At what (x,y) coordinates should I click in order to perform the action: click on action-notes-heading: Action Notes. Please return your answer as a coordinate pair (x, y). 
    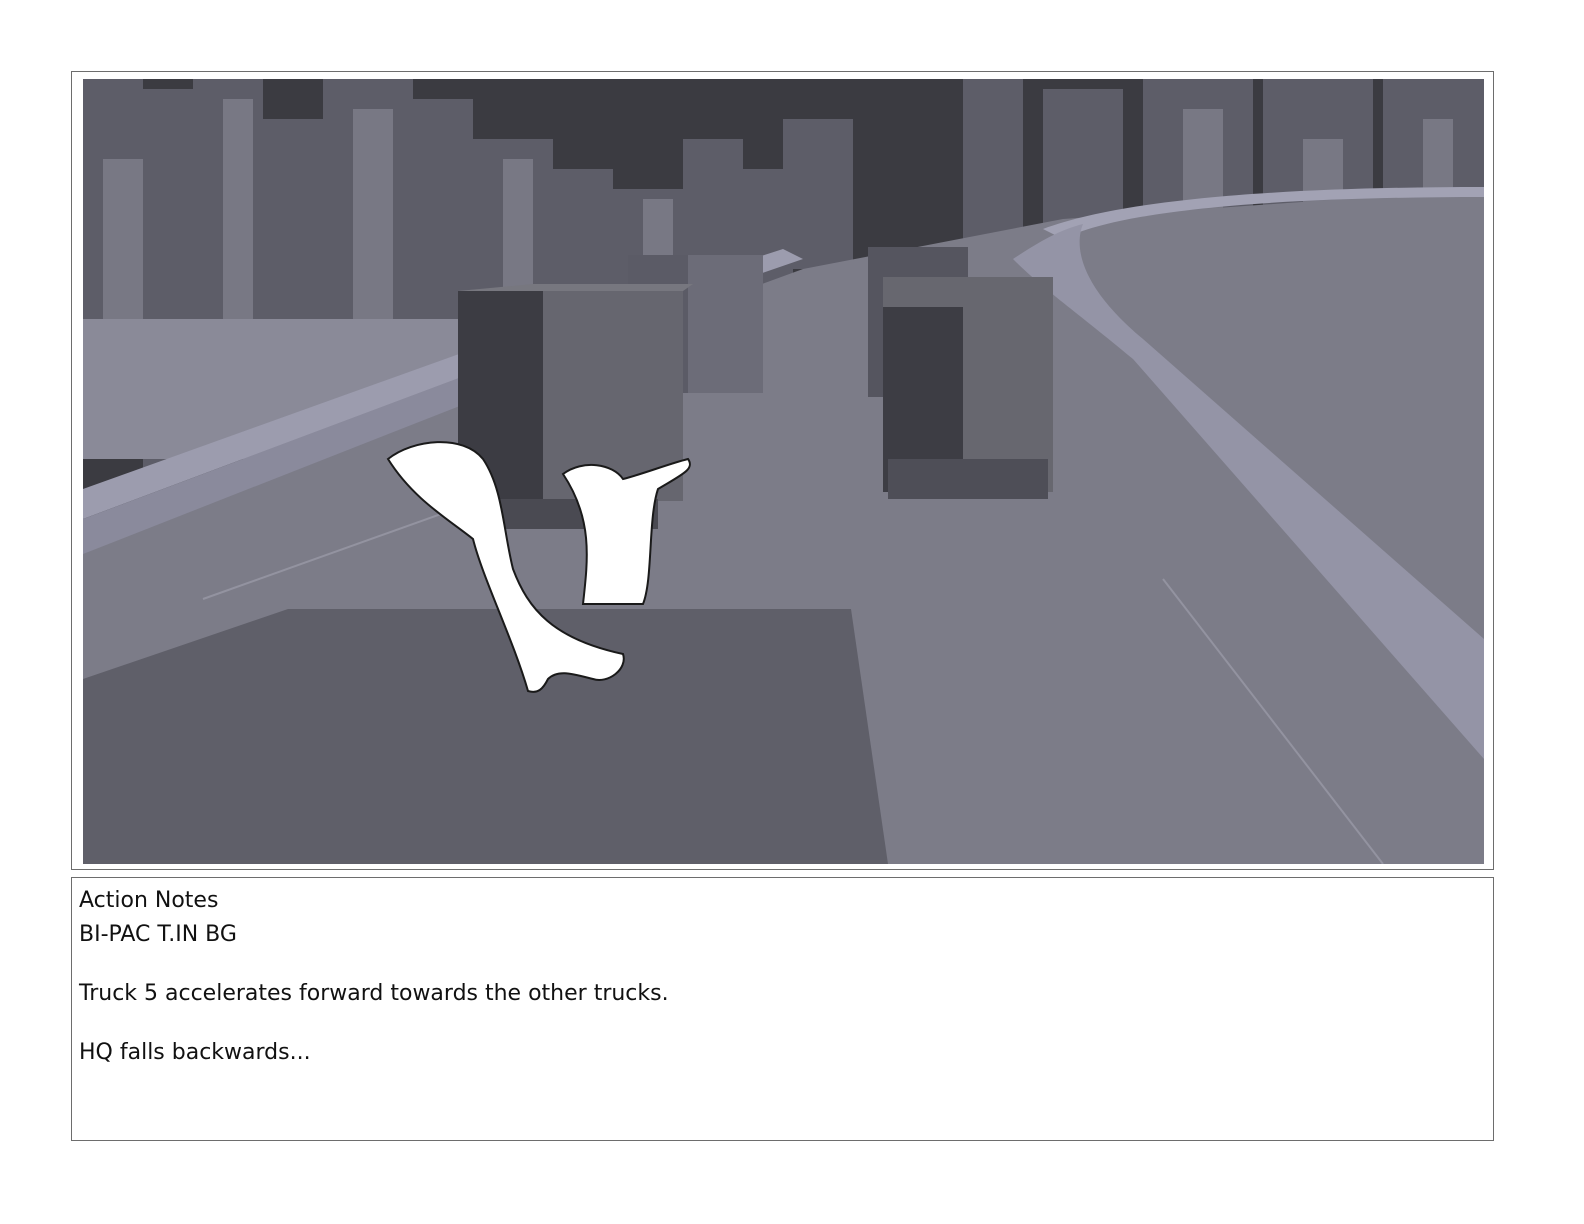
    Looking at the image, I should click on (149, 900).